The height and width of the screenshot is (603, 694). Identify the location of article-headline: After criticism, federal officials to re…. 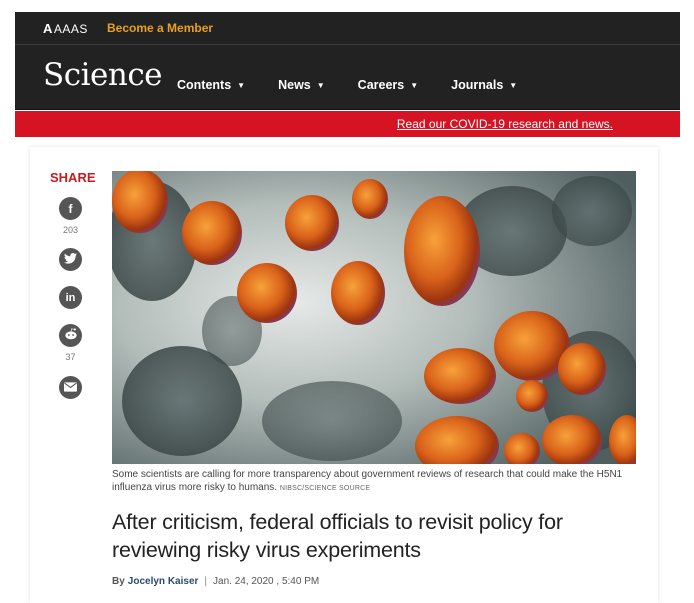
(337, 536).